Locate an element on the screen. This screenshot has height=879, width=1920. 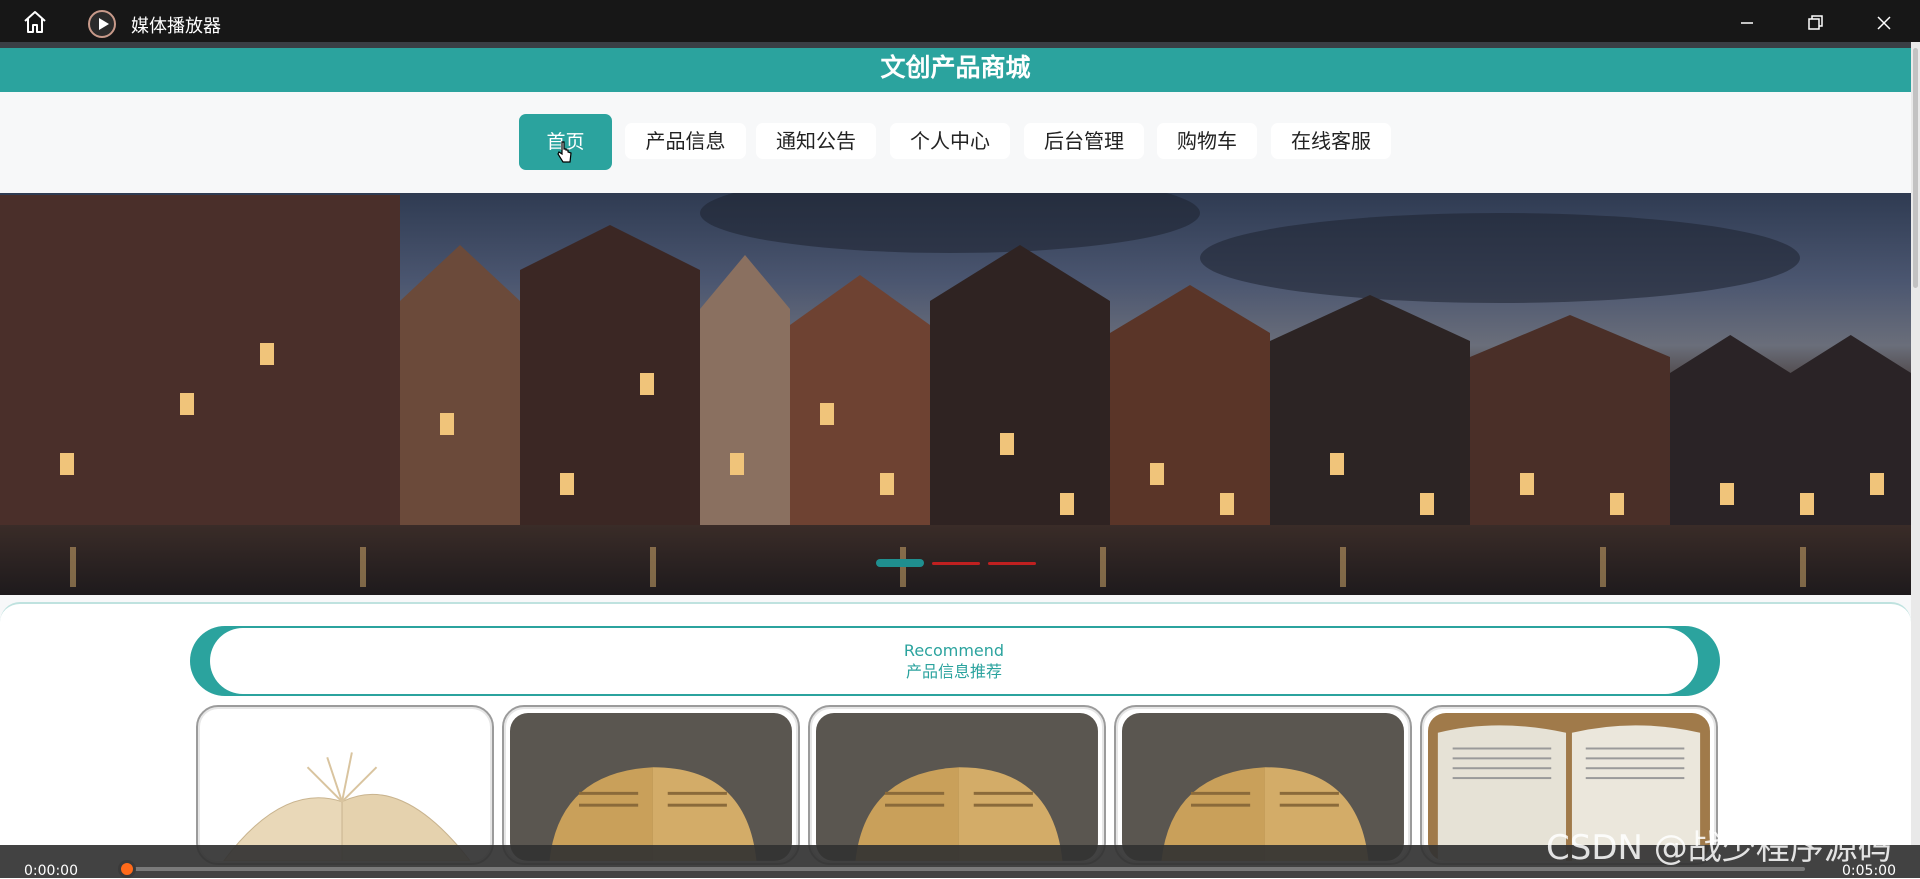
scrollbar-thumb is located at coordinates (1915, 168).